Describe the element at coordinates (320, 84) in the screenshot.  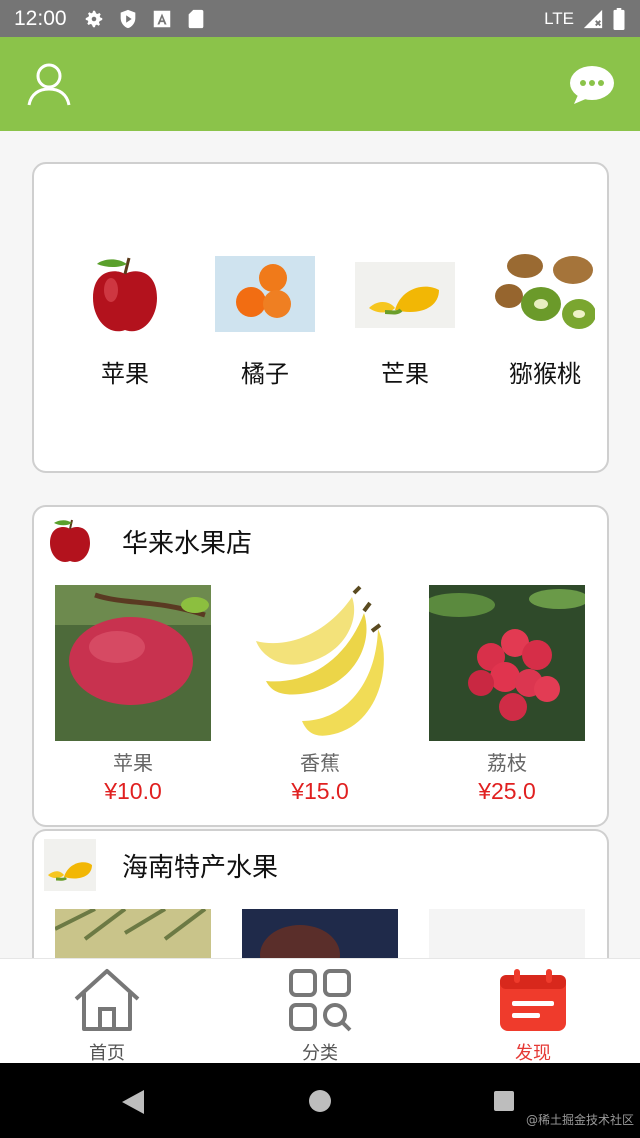
I see `app-bar` at that location.